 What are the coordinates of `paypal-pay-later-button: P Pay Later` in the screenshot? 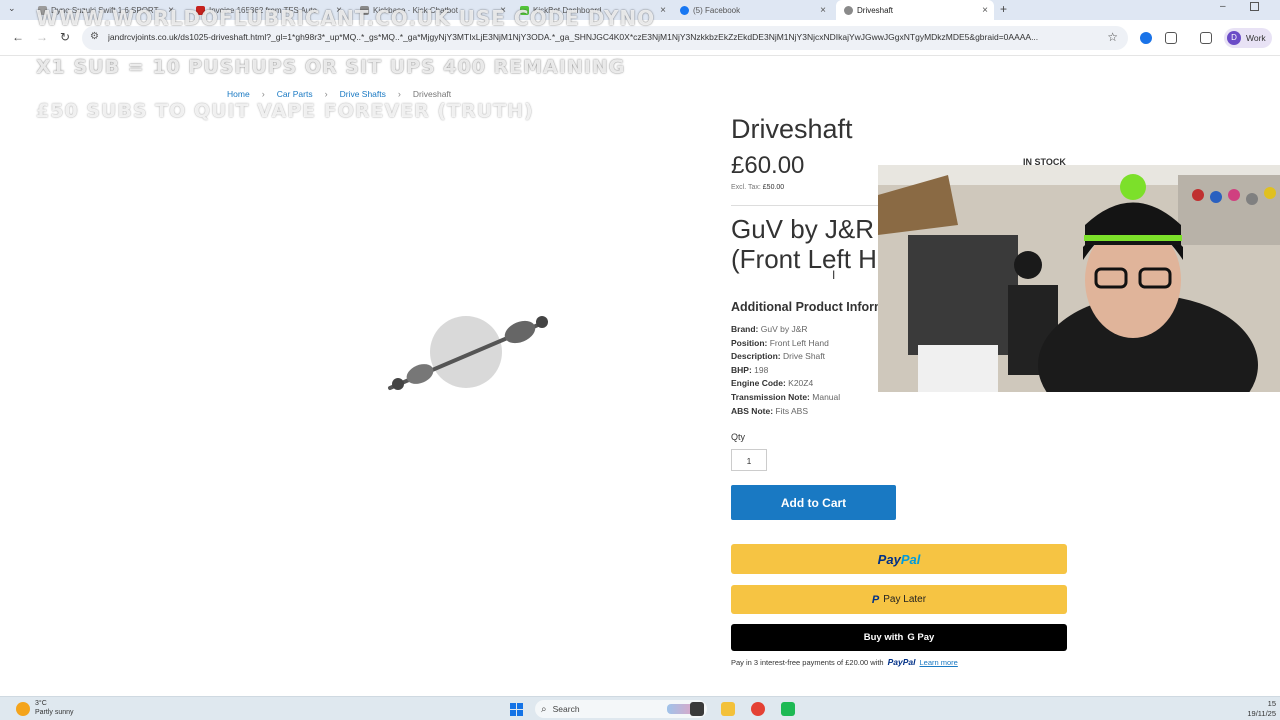 It's located at (899, 599).